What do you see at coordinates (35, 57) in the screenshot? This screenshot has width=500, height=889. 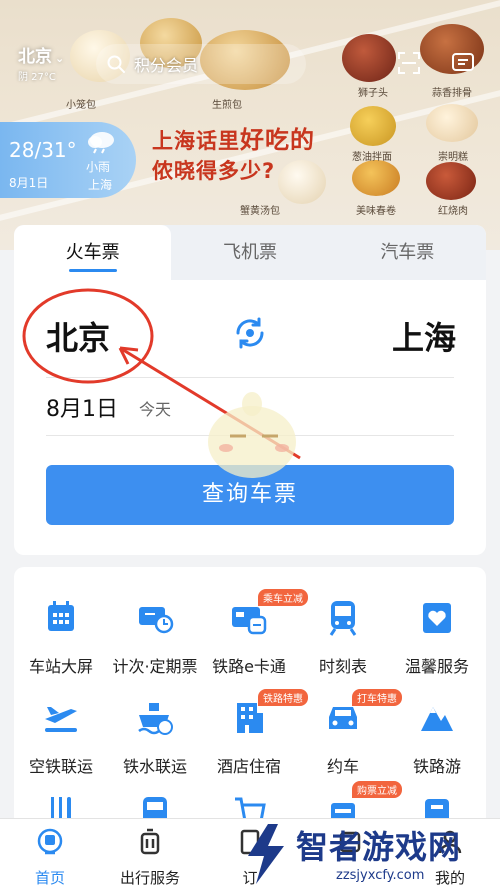 I see `city-name: 北京` at bounding box center [35, 57].